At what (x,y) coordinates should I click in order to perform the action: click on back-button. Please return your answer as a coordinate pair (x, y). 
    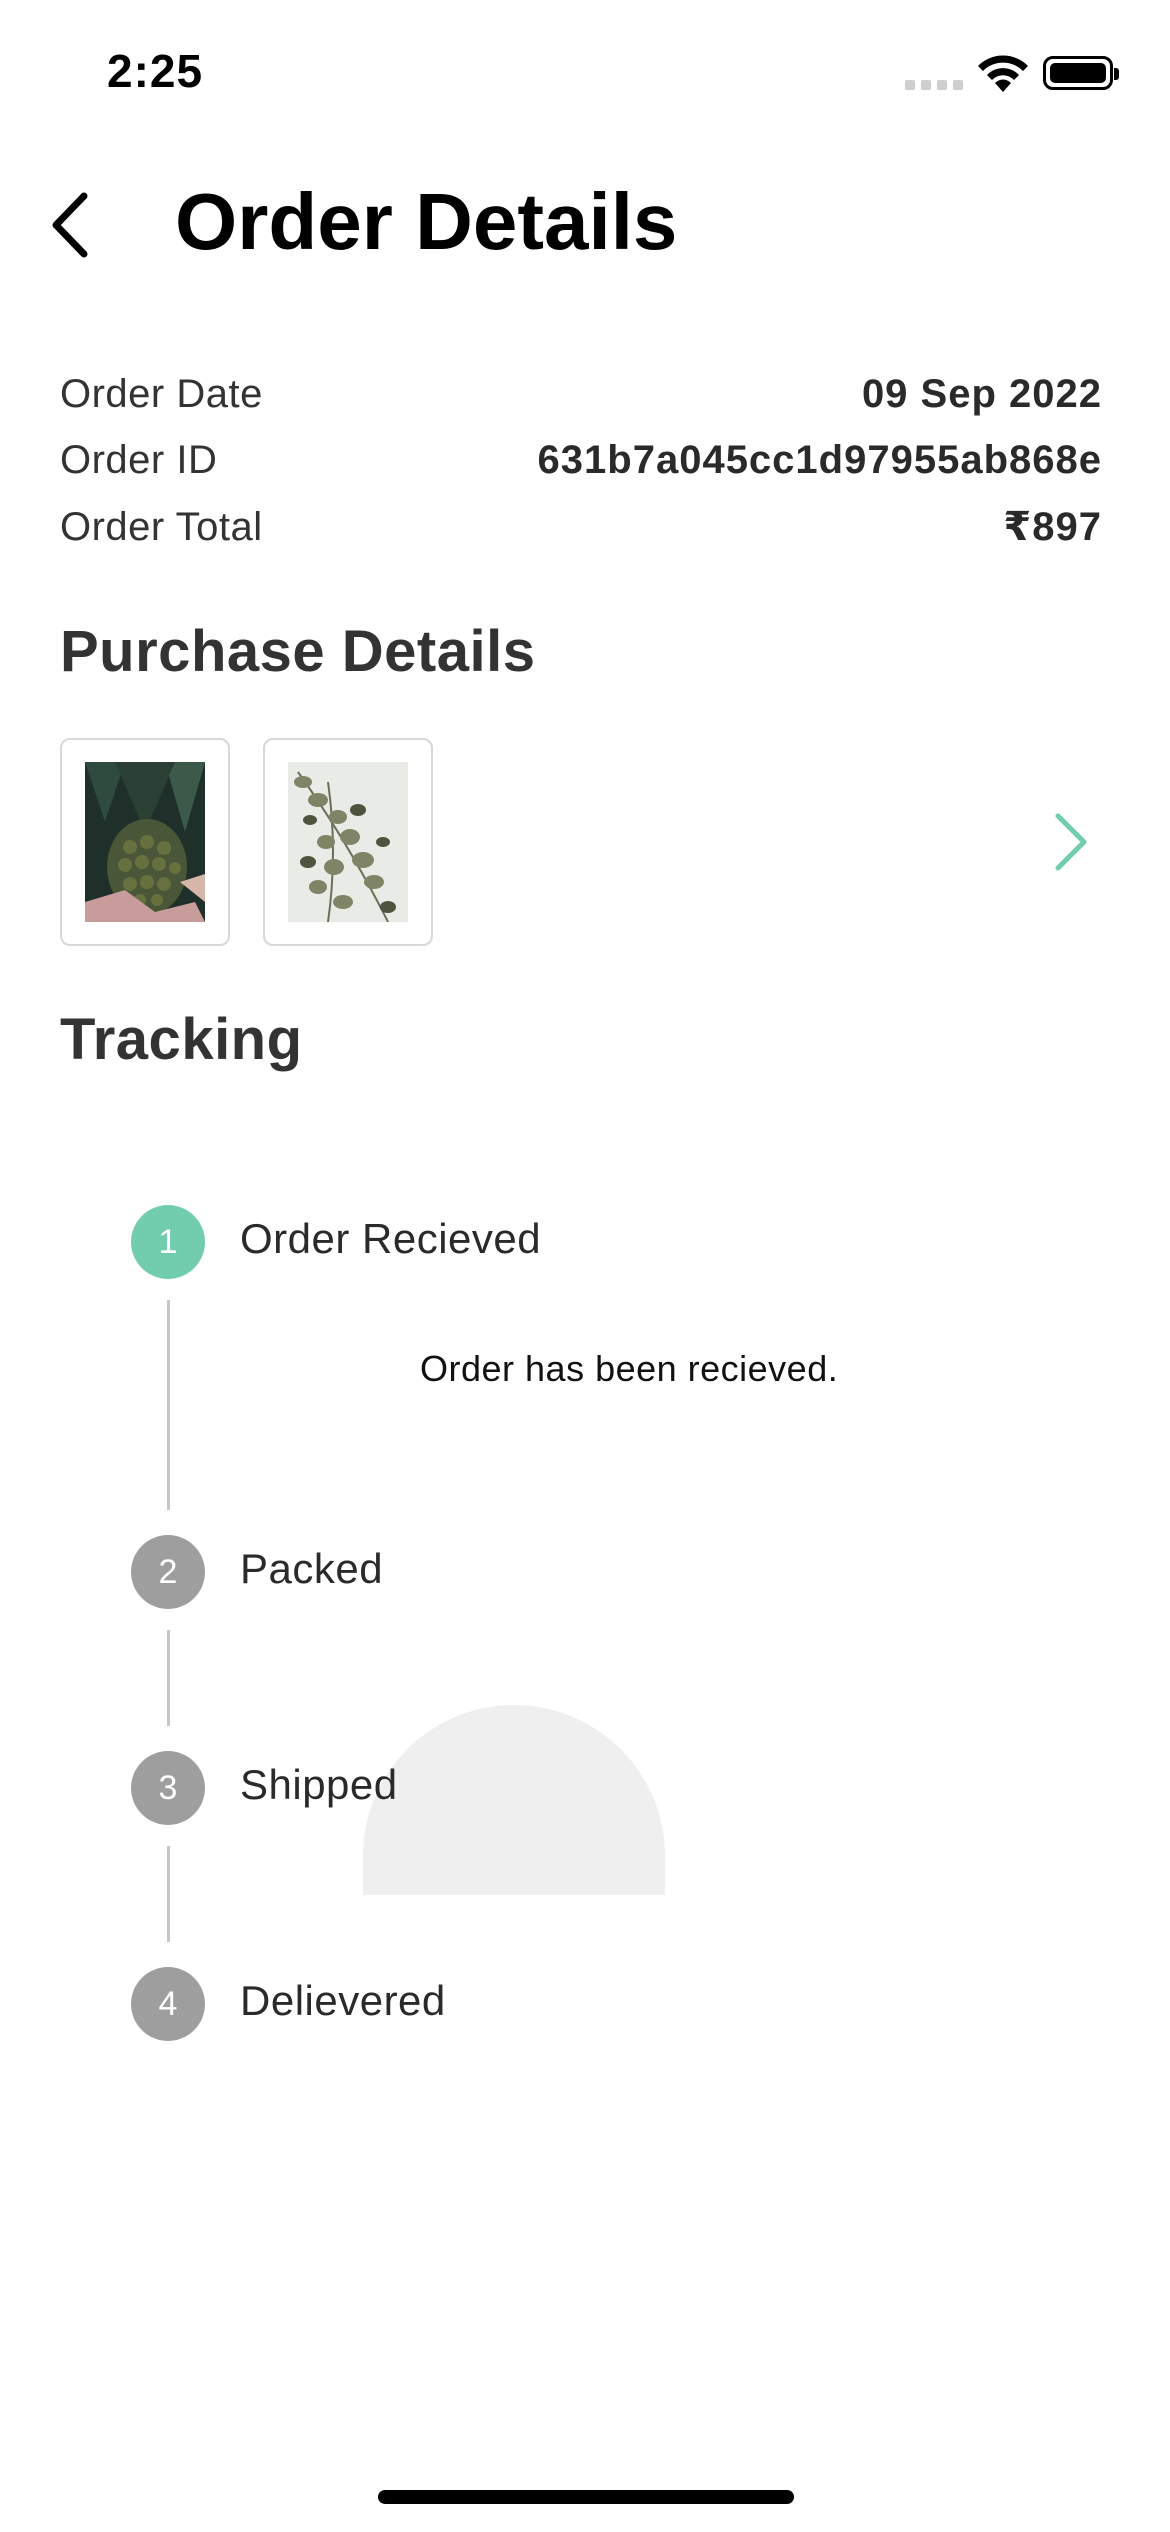
    Looking at the image, I should click on (70, 225).